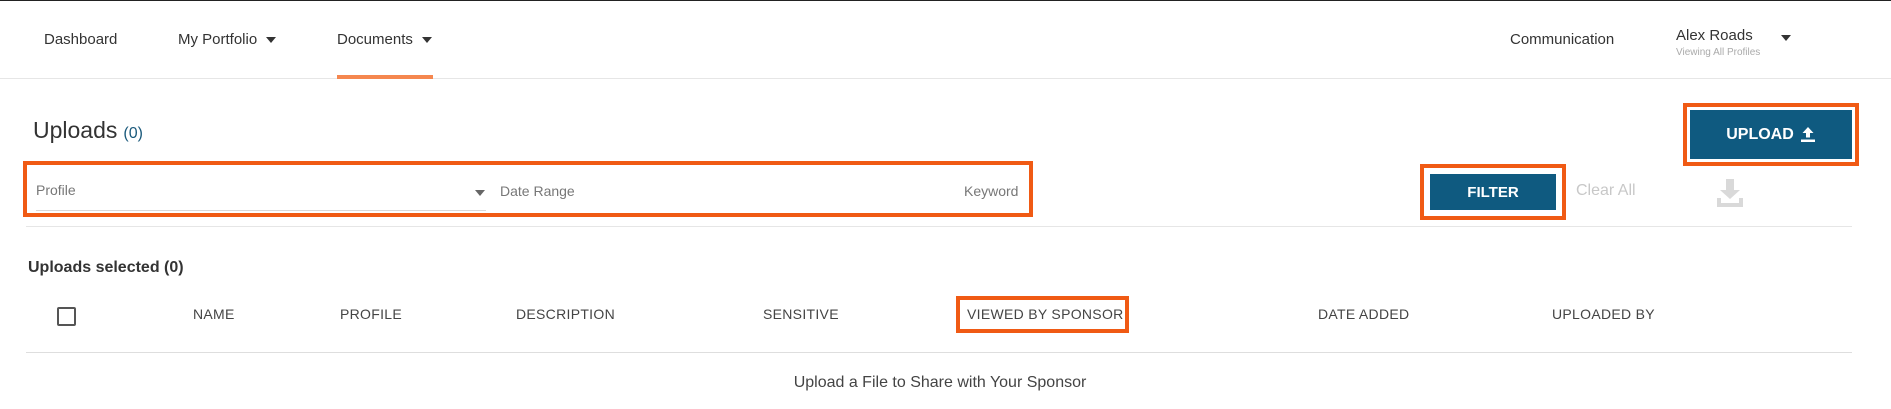 Image resolution: width=1891 pixels, height=409 pixels. Describe the element at coordinates (565, 314) in the screenshot. I see `column-description: DESCRIPTION` at that location.